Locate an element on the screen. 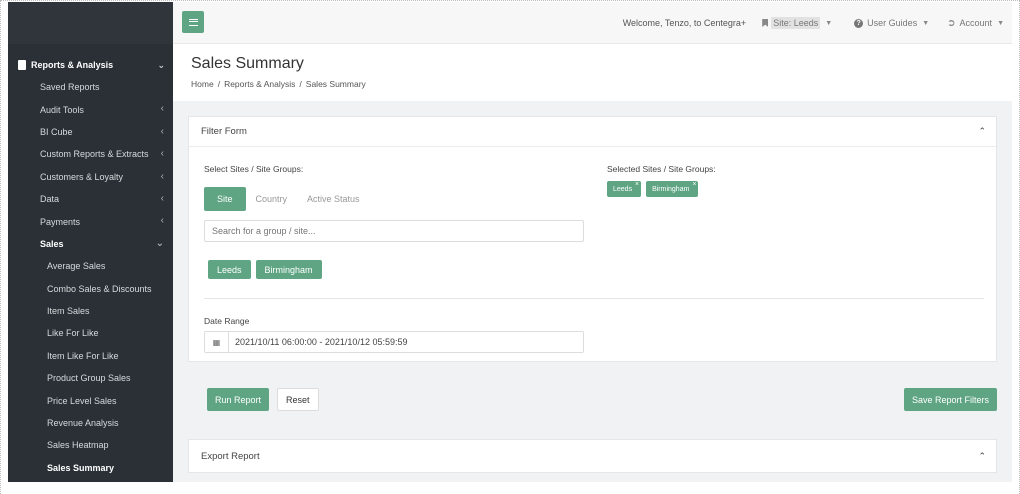  user-guides-menu: ? User Guides ▼ is located at coordinates (891, 23).